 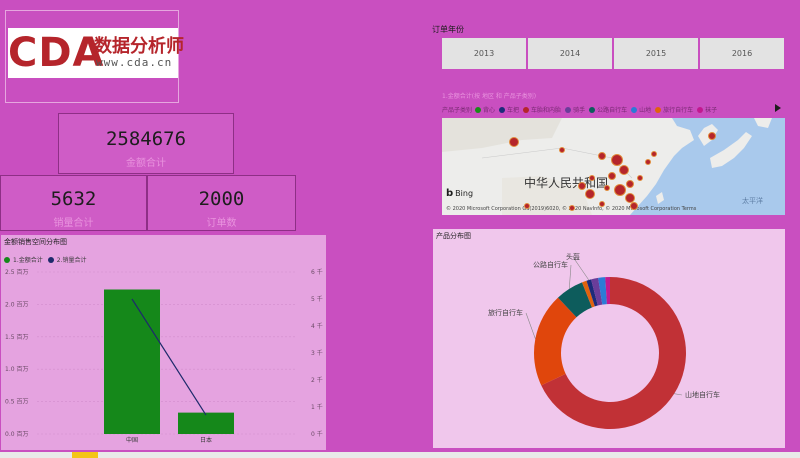 I want to click on kpi-amount-card: 2584676 金额合计, so click(x=146, y=143).